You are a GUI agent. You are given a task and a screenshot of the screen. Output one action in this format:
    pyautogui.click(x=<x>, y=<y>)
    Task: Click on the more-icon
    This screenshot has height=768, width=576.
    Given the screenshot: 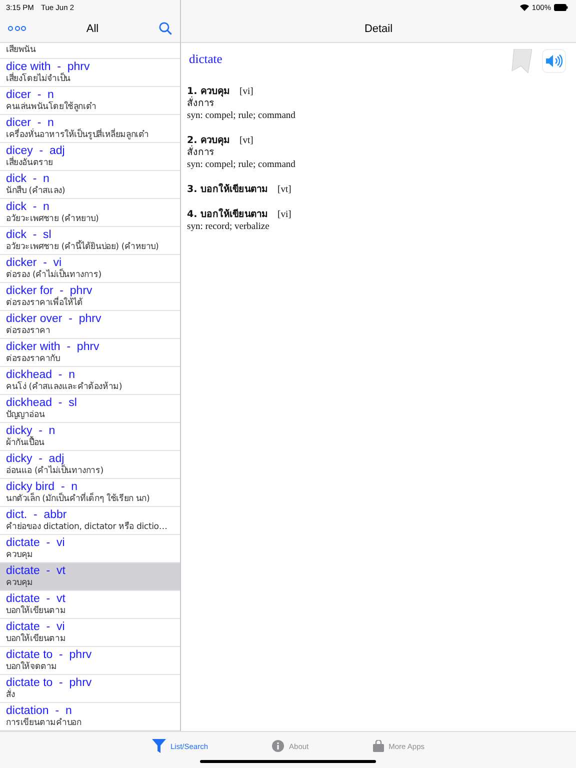 What is the action you would take?
    pyautogui.click(x=17, y=28)
    